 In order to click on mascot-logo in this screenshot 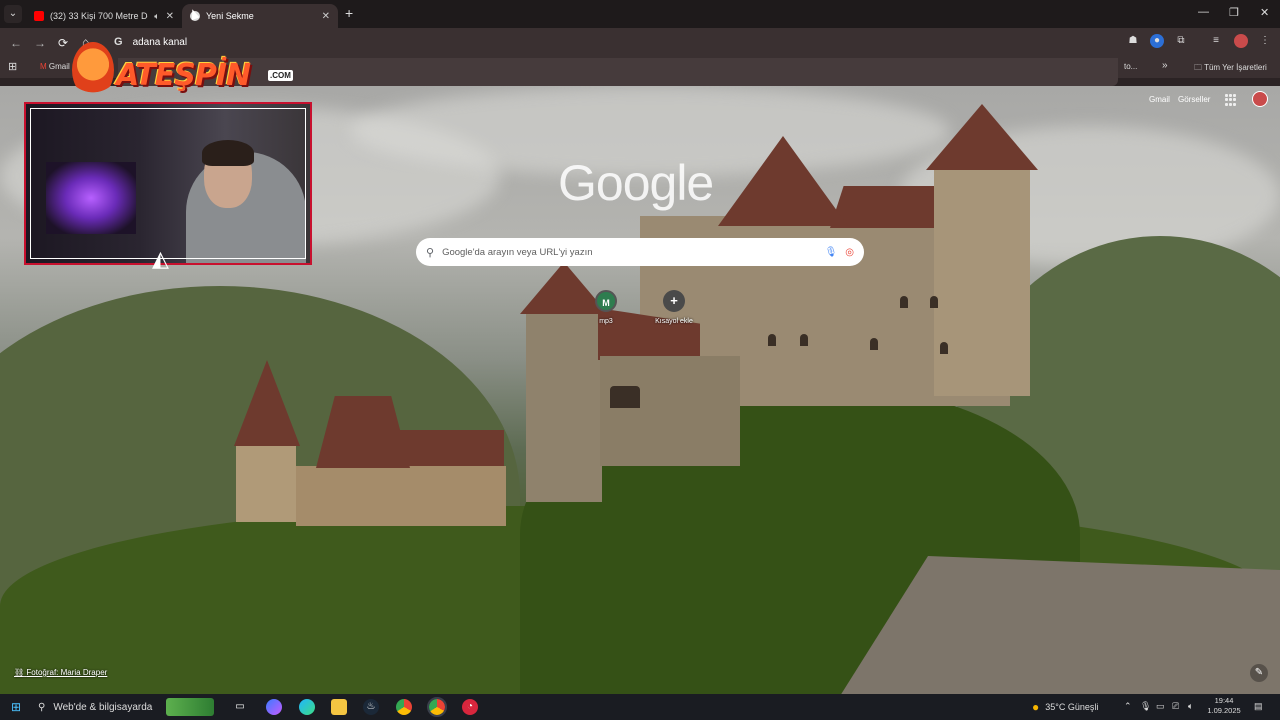, I will do `click(93, 70)`.